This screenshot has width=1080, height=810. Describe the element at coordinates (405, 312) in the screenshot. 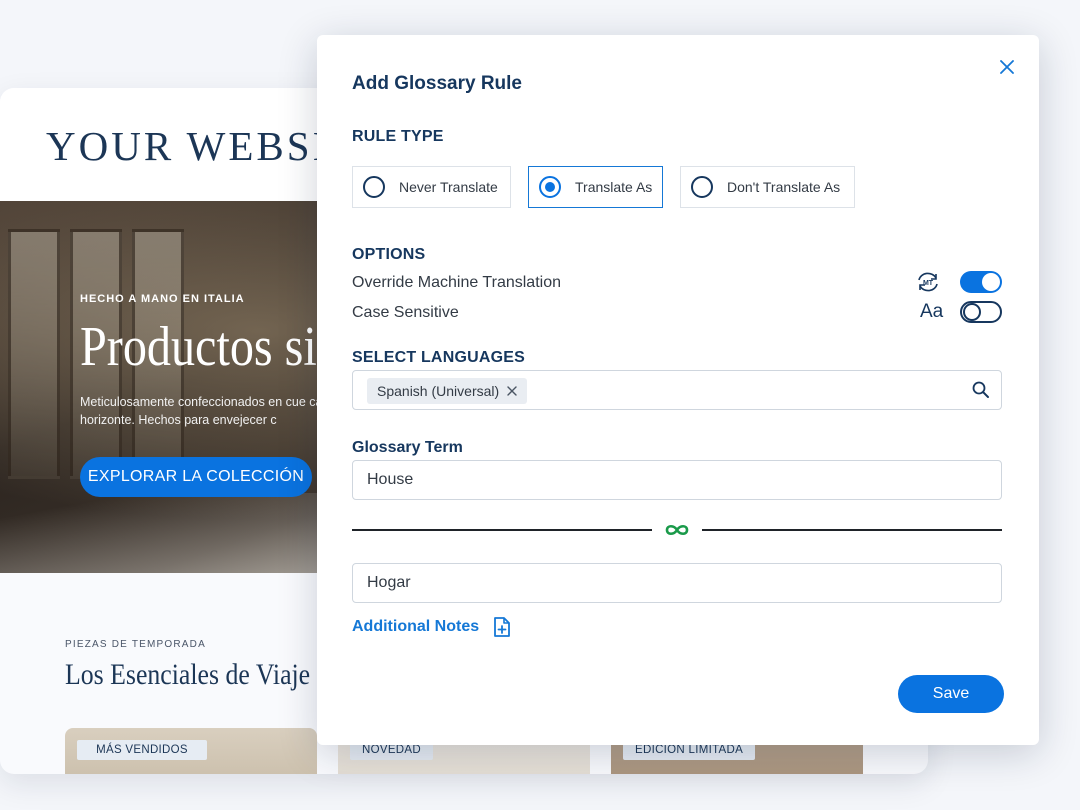

I see `case-sensitive-label: Case Sensitive` at that location.